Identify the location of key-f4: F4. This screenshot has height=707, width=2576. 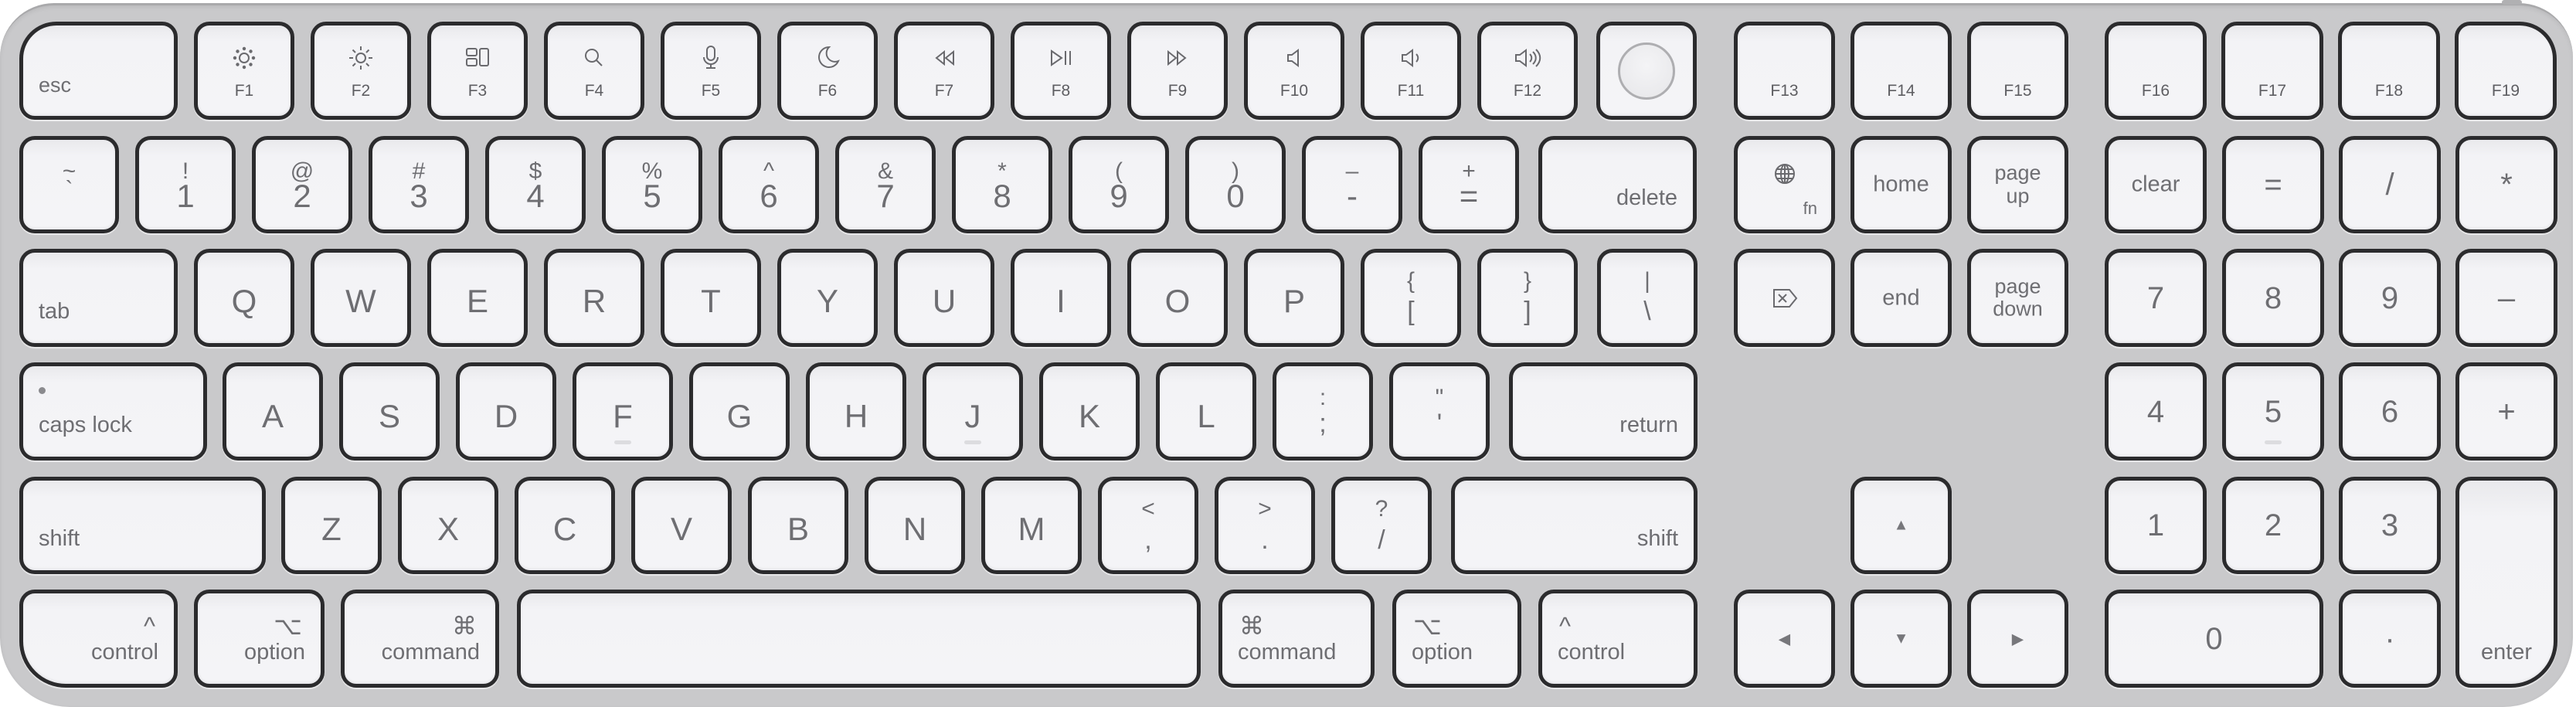
(594, 71).